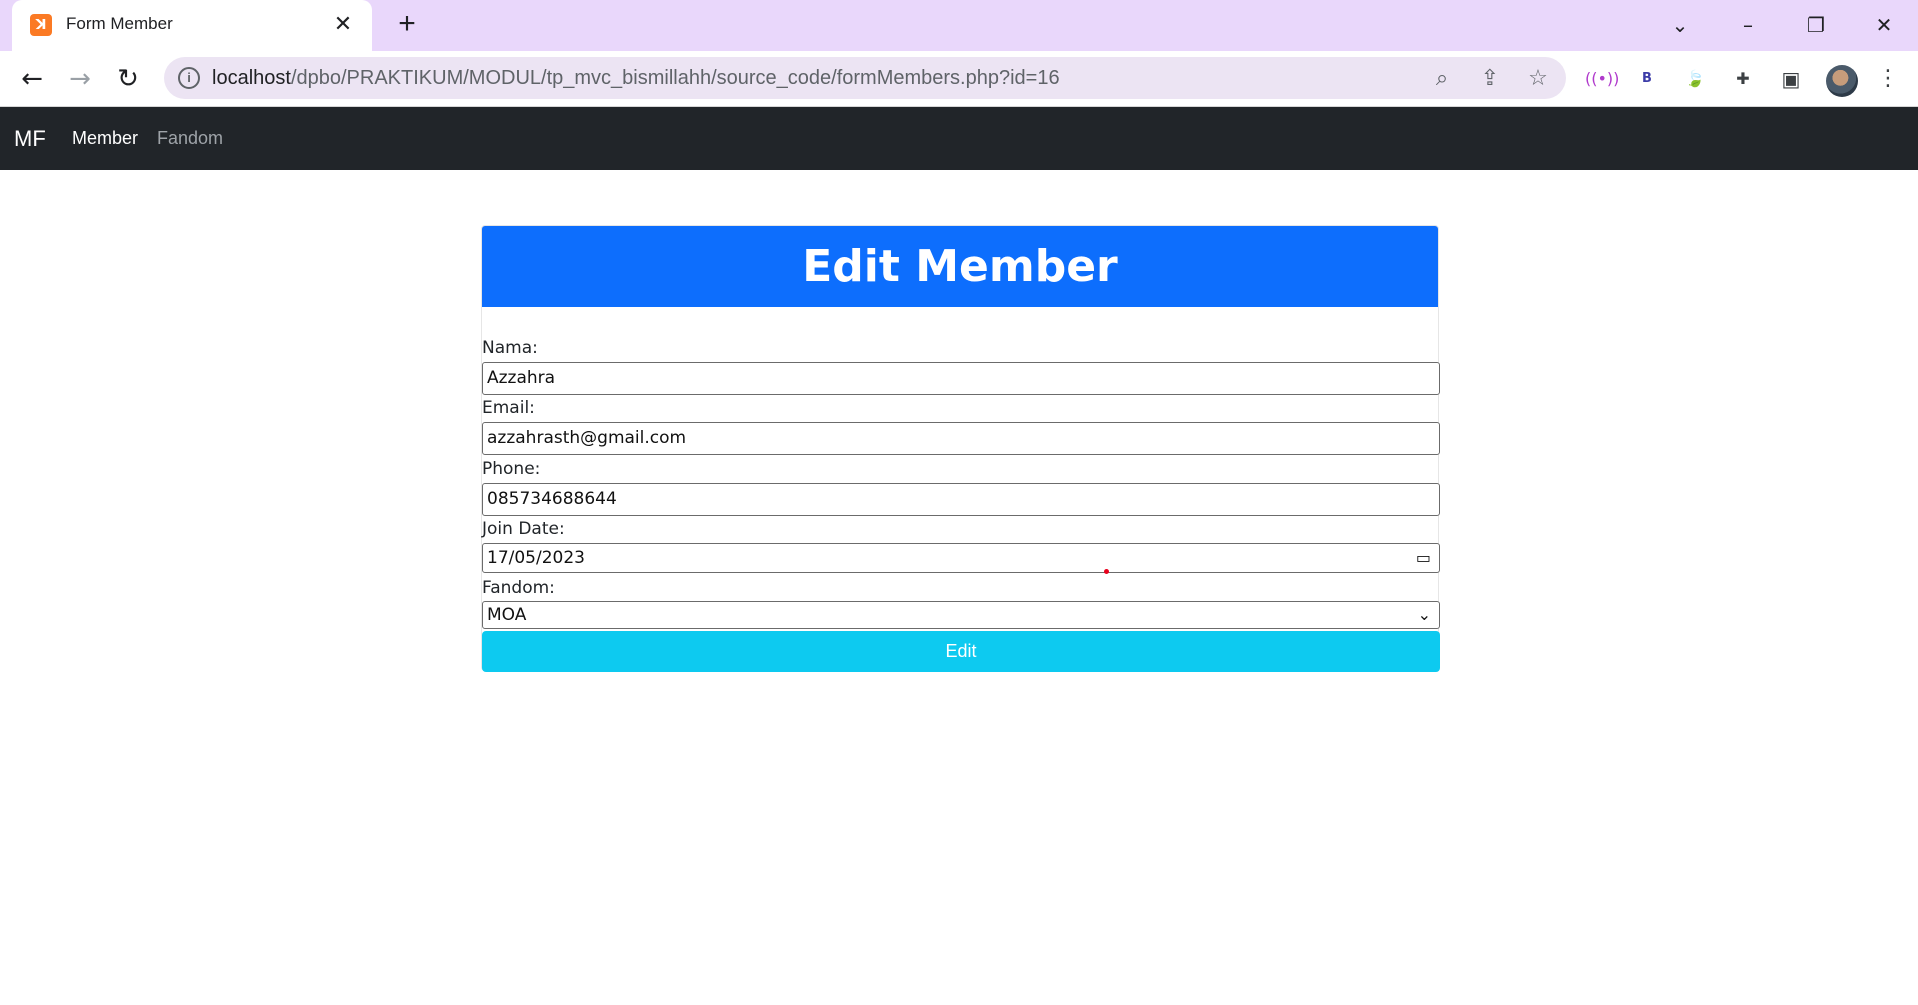 This screenshot has width=1918, height=1005. What do you see at coordinates (41, 25) in the screenshot?
I see `xampp-favicon-icon: ꓘ` at bounding box center [41, 25].